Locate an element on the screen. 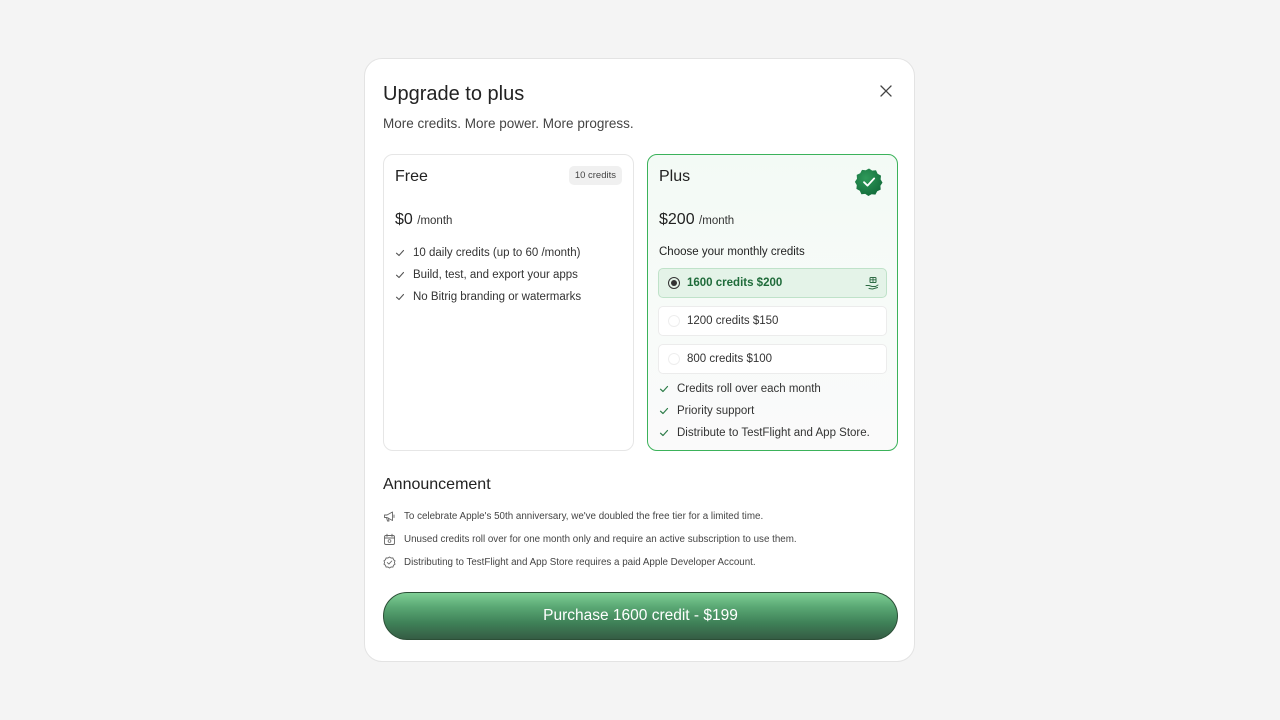 Image resolution: width=1280 pixels, height=720 pixels. option-label: 1600 credits $200 is located at coordinates (735, 283).